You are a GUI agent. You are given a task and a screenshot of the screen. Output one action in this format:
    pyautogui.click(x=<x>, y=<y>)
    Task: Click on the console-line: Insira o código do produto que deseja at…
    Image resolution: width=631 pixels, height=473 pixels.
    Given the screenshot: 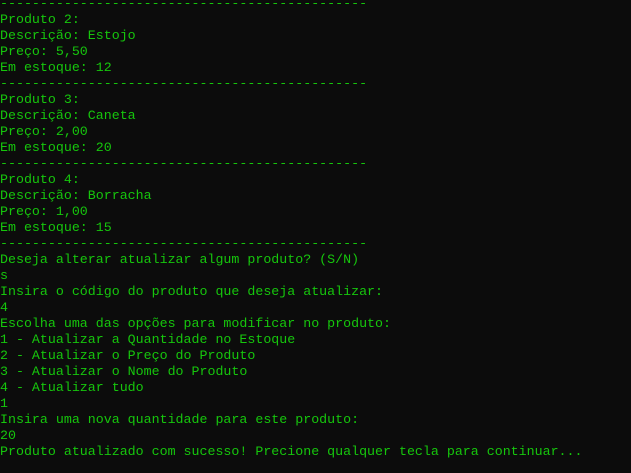 What is the action you would take?
    pyautogui.click(x=192, y=291)
    